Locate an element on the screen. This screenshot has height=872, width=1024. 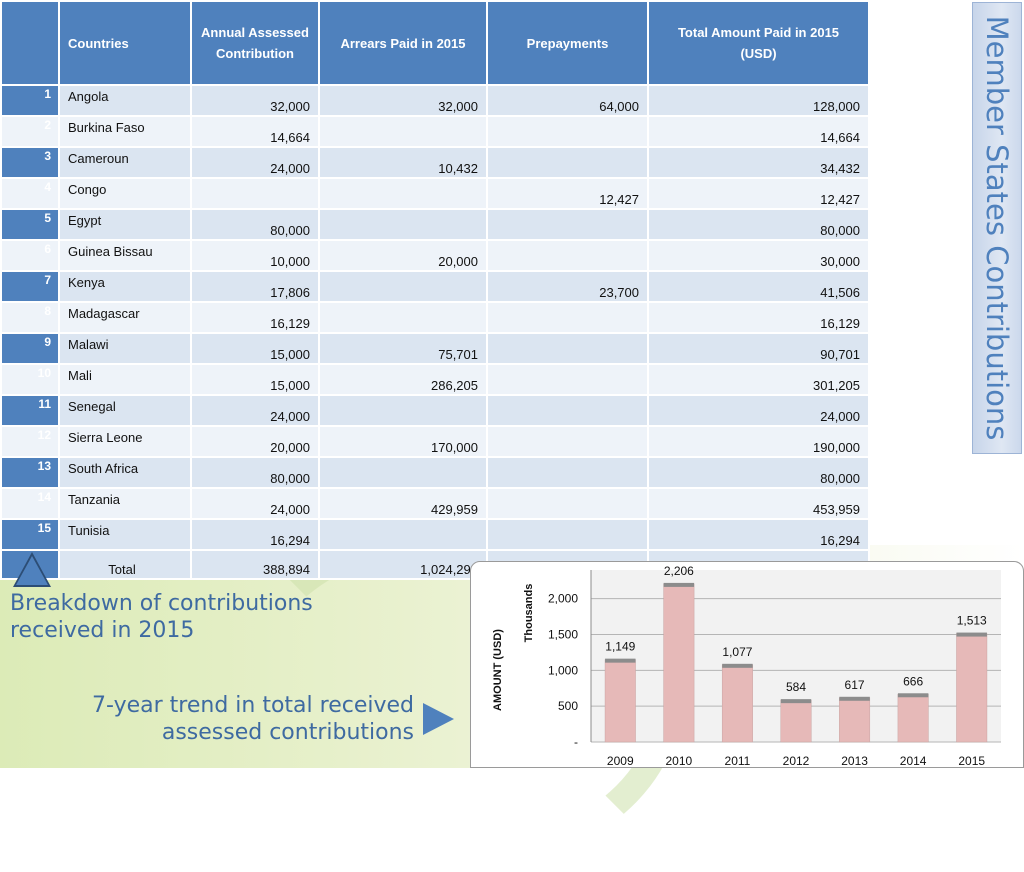
total-annual: 388,894 is located at coordinates (255, 564).